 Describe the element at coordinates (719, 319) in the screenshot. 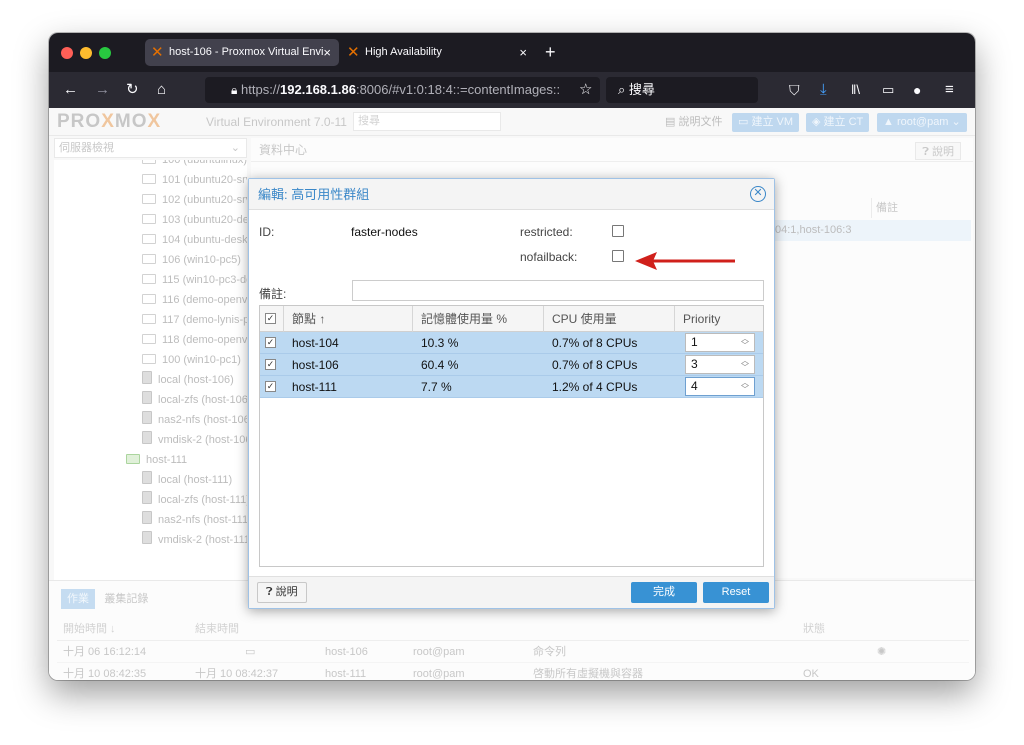

I see `col-priority: Priority` at that location.